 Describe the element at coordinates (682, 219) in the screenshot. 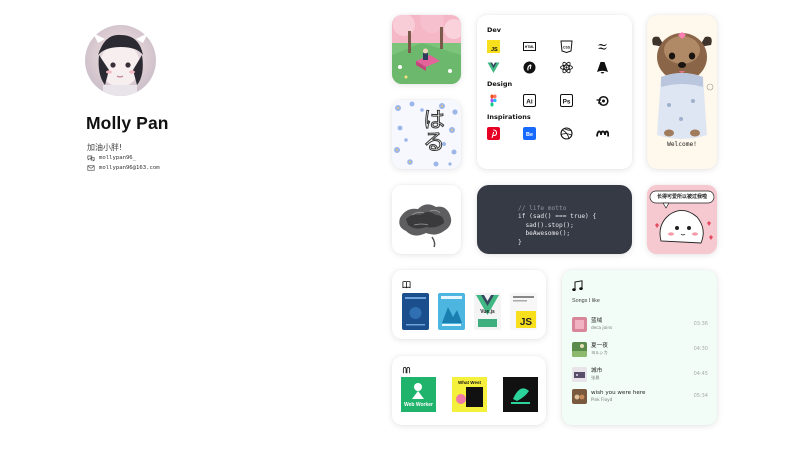

I see `sticker-card: 长得可爱所以被过我啦` at that location.